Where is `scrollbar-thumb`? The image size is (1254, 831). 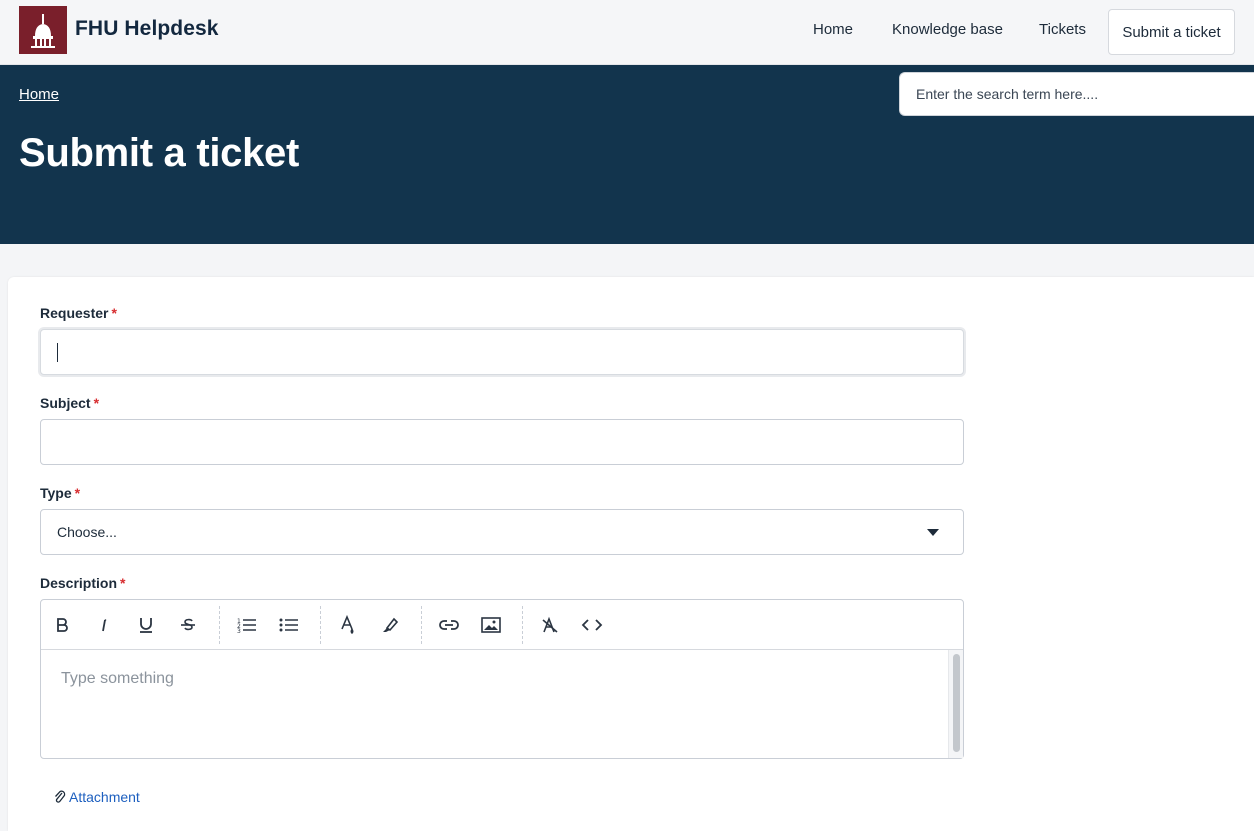
scrollbar-thumb is located at coordinates (956, 703).